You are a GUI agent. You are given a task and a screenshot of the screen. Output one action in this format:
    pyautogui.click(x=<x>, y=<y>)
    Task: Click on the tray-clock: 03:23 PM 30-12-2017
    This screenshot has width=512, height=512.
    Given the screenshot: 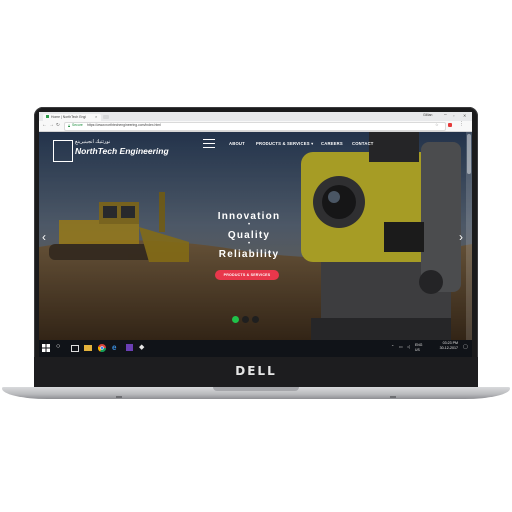 What is the action you would take?
    pyautogui.click(x=443, y=346)
    